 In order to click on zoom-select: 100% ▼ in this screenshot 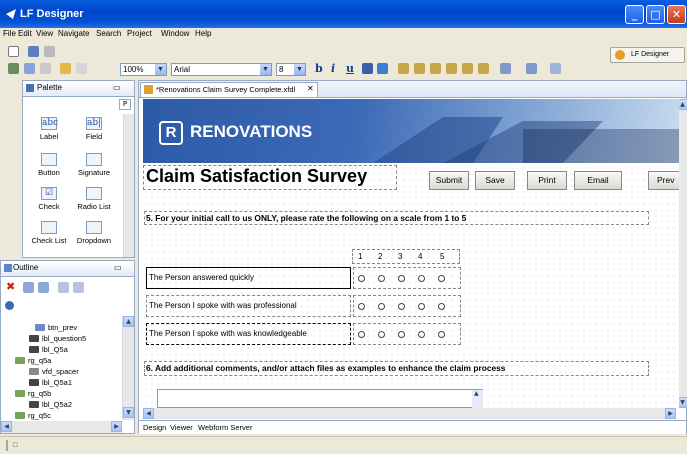, I will do `click(143, 69)`.